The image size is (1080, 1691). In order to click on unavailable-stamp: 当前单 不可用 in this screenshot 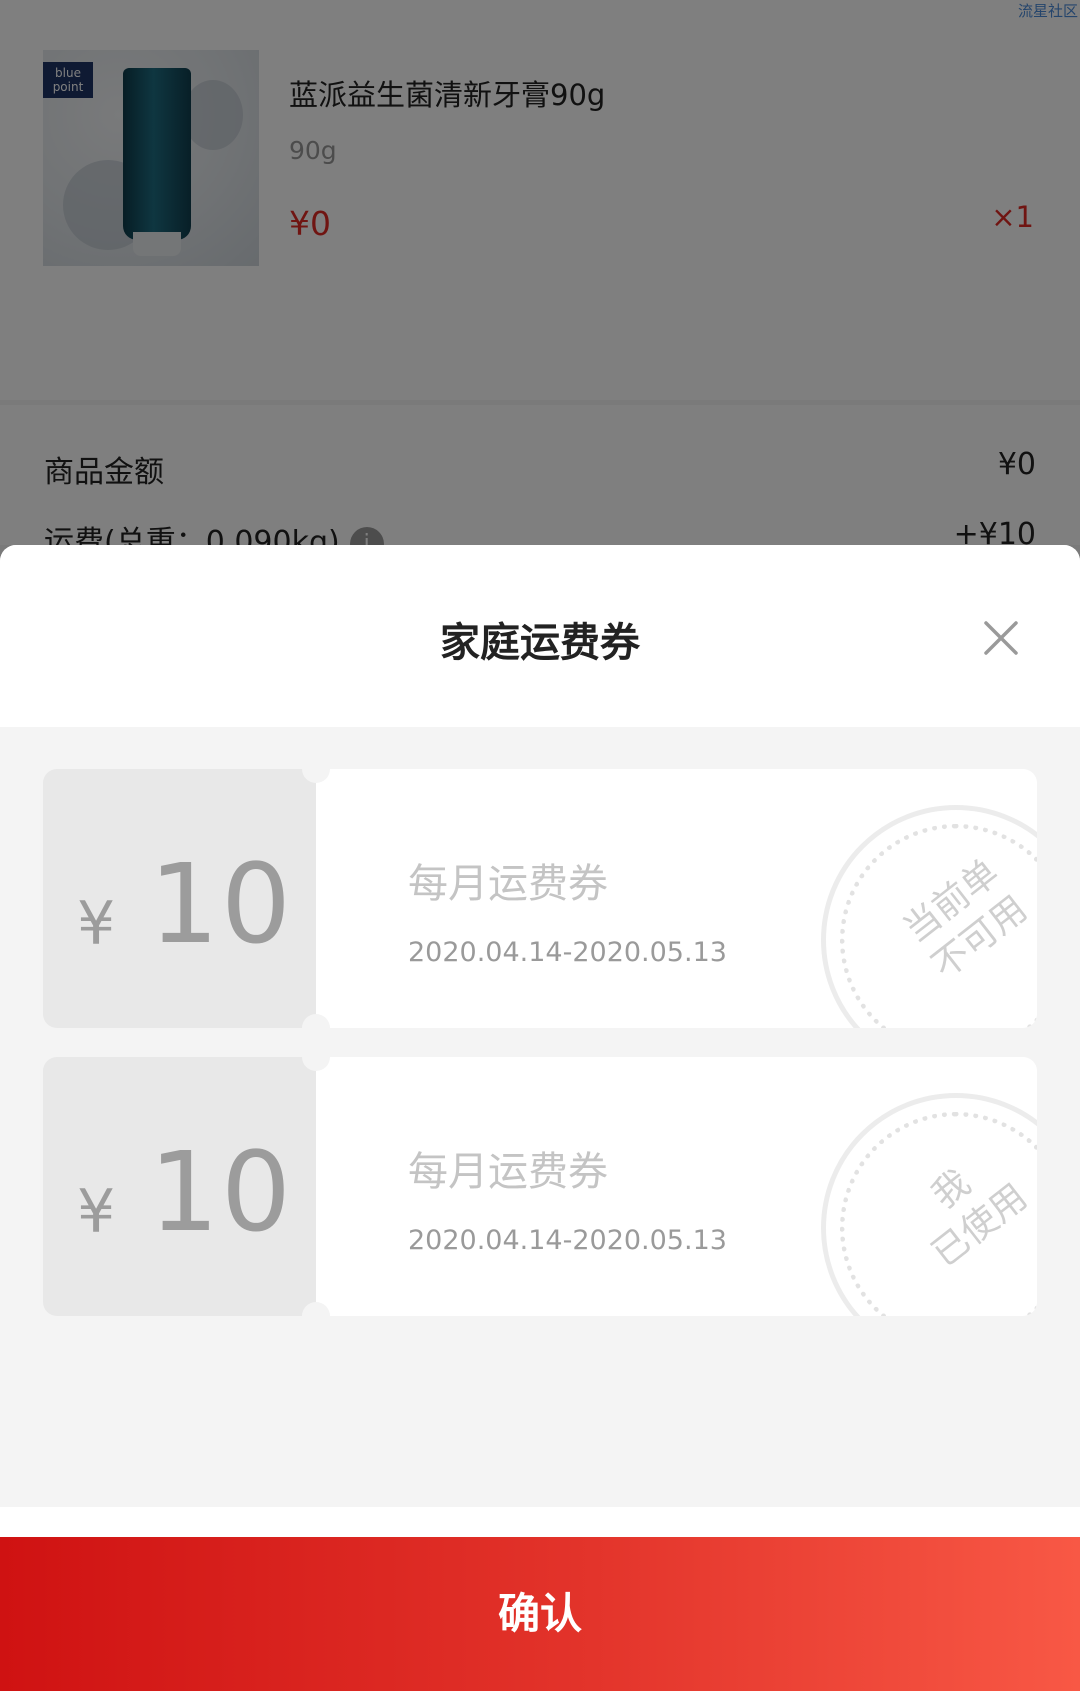, I will do `click(929, 916)`.